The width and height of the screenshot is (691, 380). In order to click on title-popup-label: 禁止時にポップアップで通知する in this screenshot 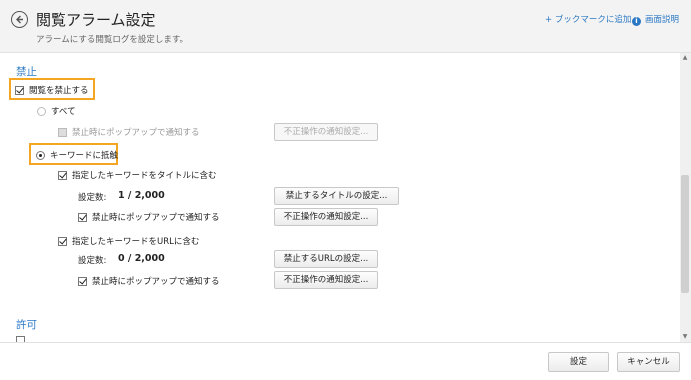, I will do `click(156, 218)`.